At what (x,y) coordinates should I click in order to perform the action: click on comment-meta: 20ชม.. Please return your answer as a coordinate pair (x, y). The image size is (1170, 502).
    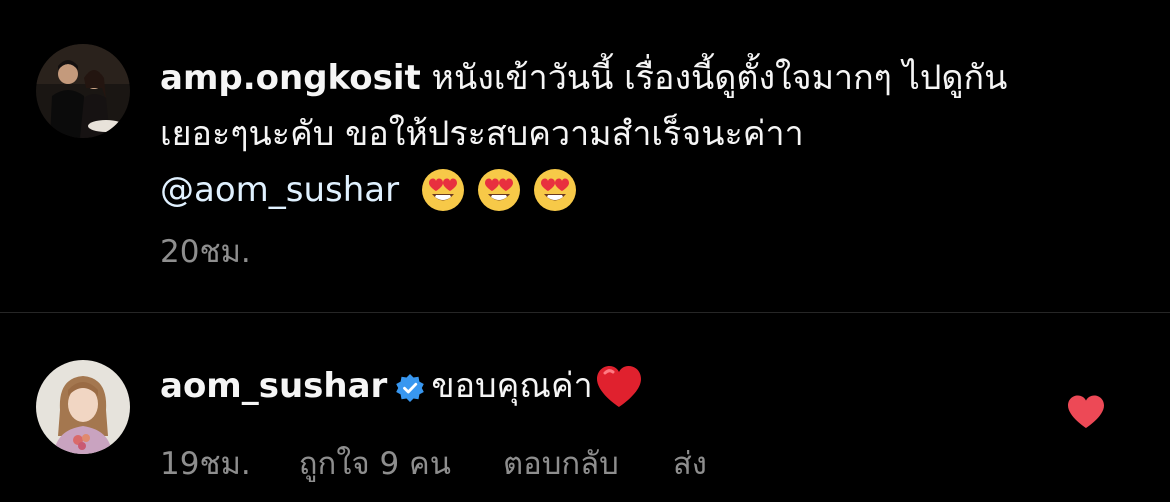
    Looking at the image, I should click on (205, 251).